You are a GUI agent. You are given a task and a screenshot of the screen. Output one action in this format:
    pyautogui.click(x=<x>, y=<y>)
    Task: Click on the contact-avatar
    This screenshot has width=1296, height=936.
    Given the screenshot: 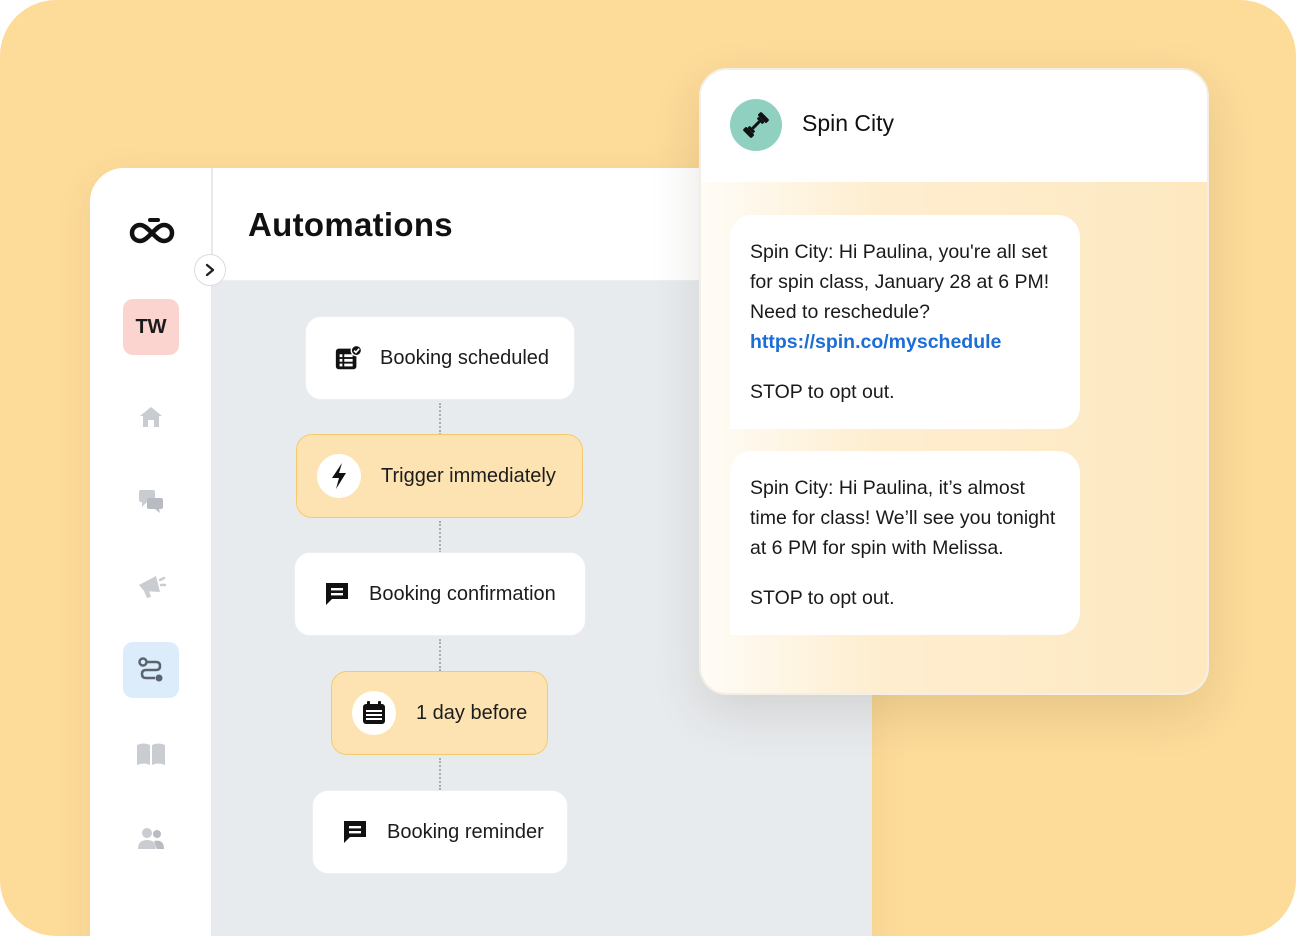 What is the action you would take?
    pyautogui.click(x=756, y=125)
    